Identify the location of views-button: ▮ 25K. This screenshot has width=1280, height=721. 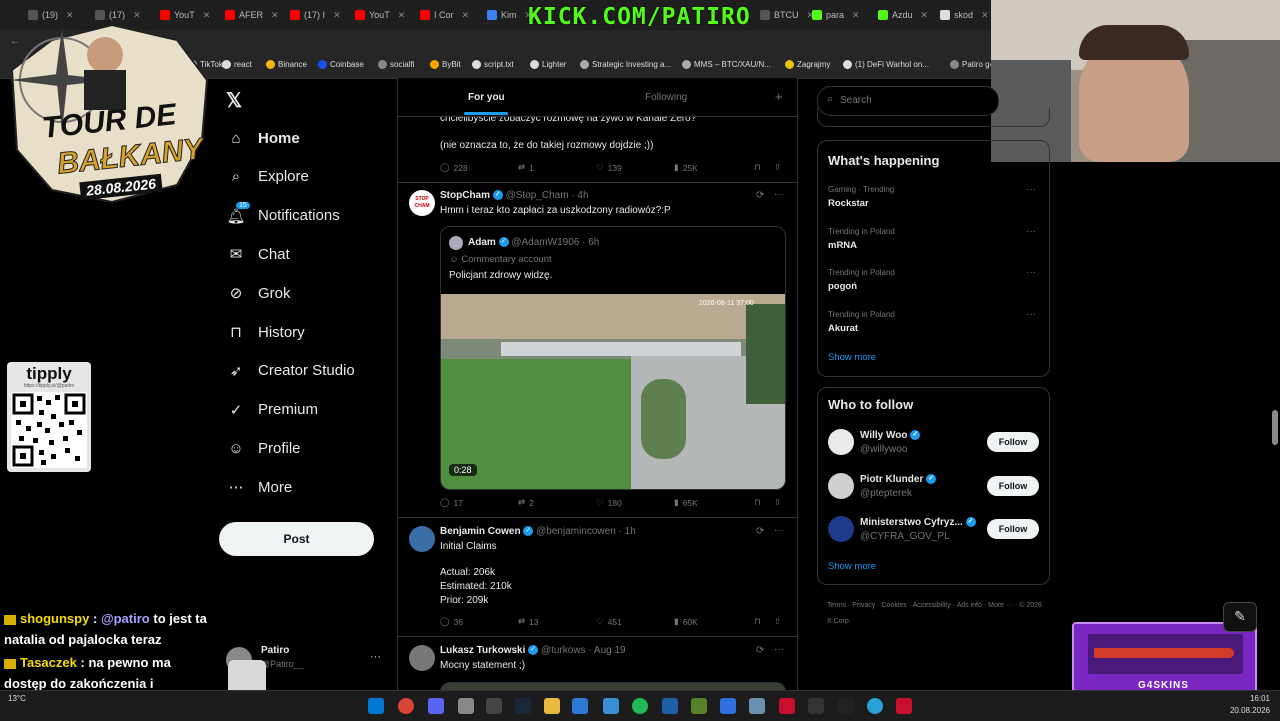
(686, 167).